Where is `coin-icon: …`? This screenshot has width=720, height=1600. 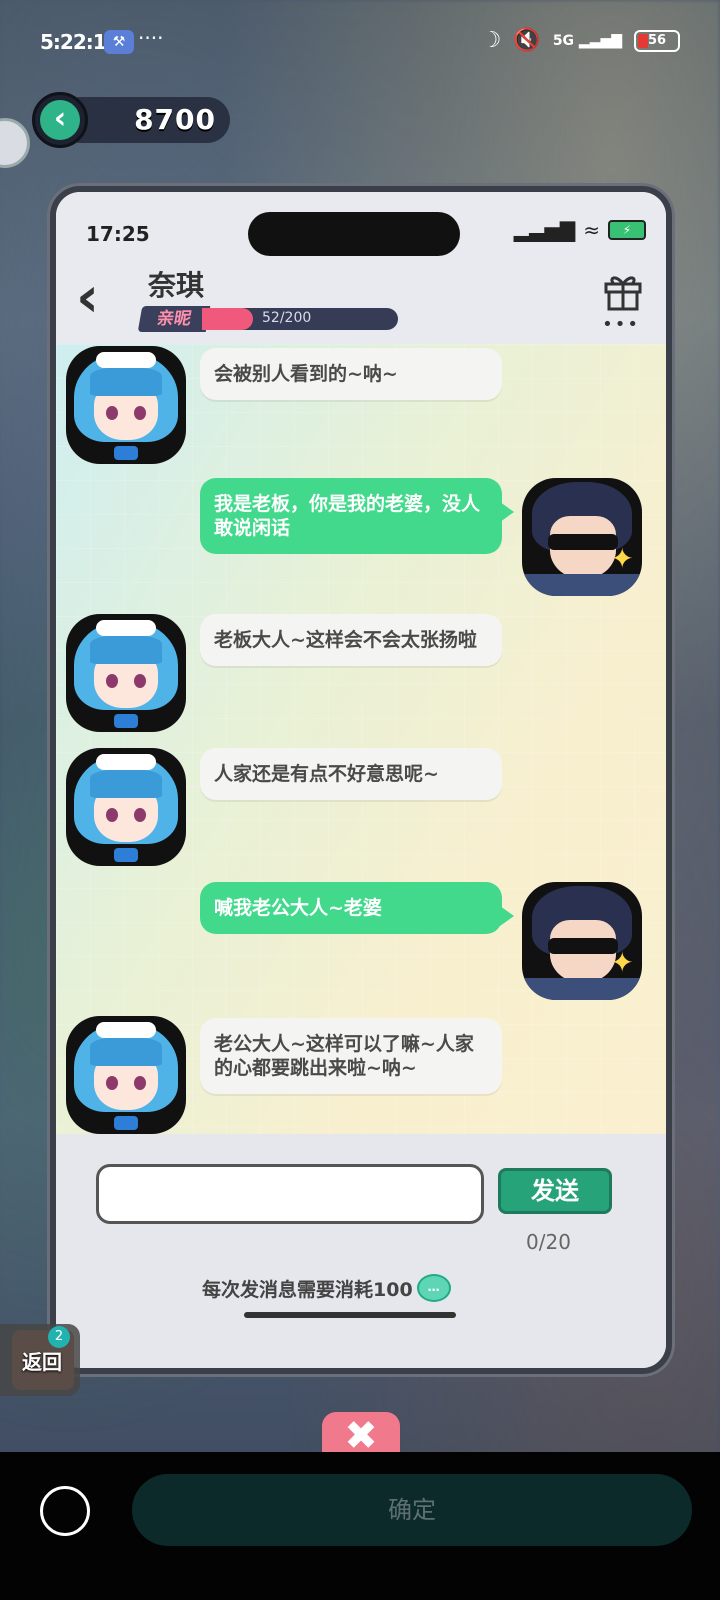 coin-icon: … is located at coordinates (433, 1288).